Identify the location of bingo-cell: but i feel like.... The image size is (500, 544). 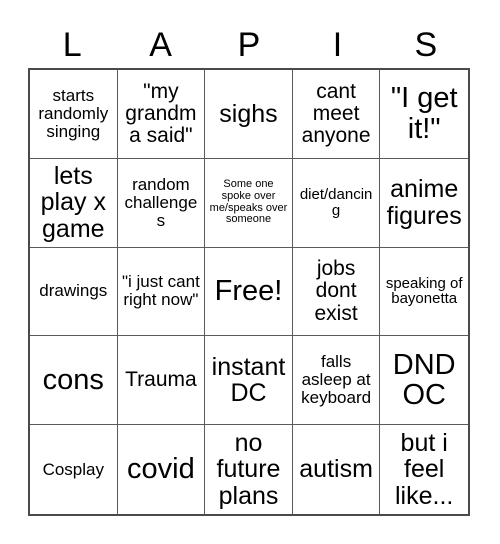
(424, 469).